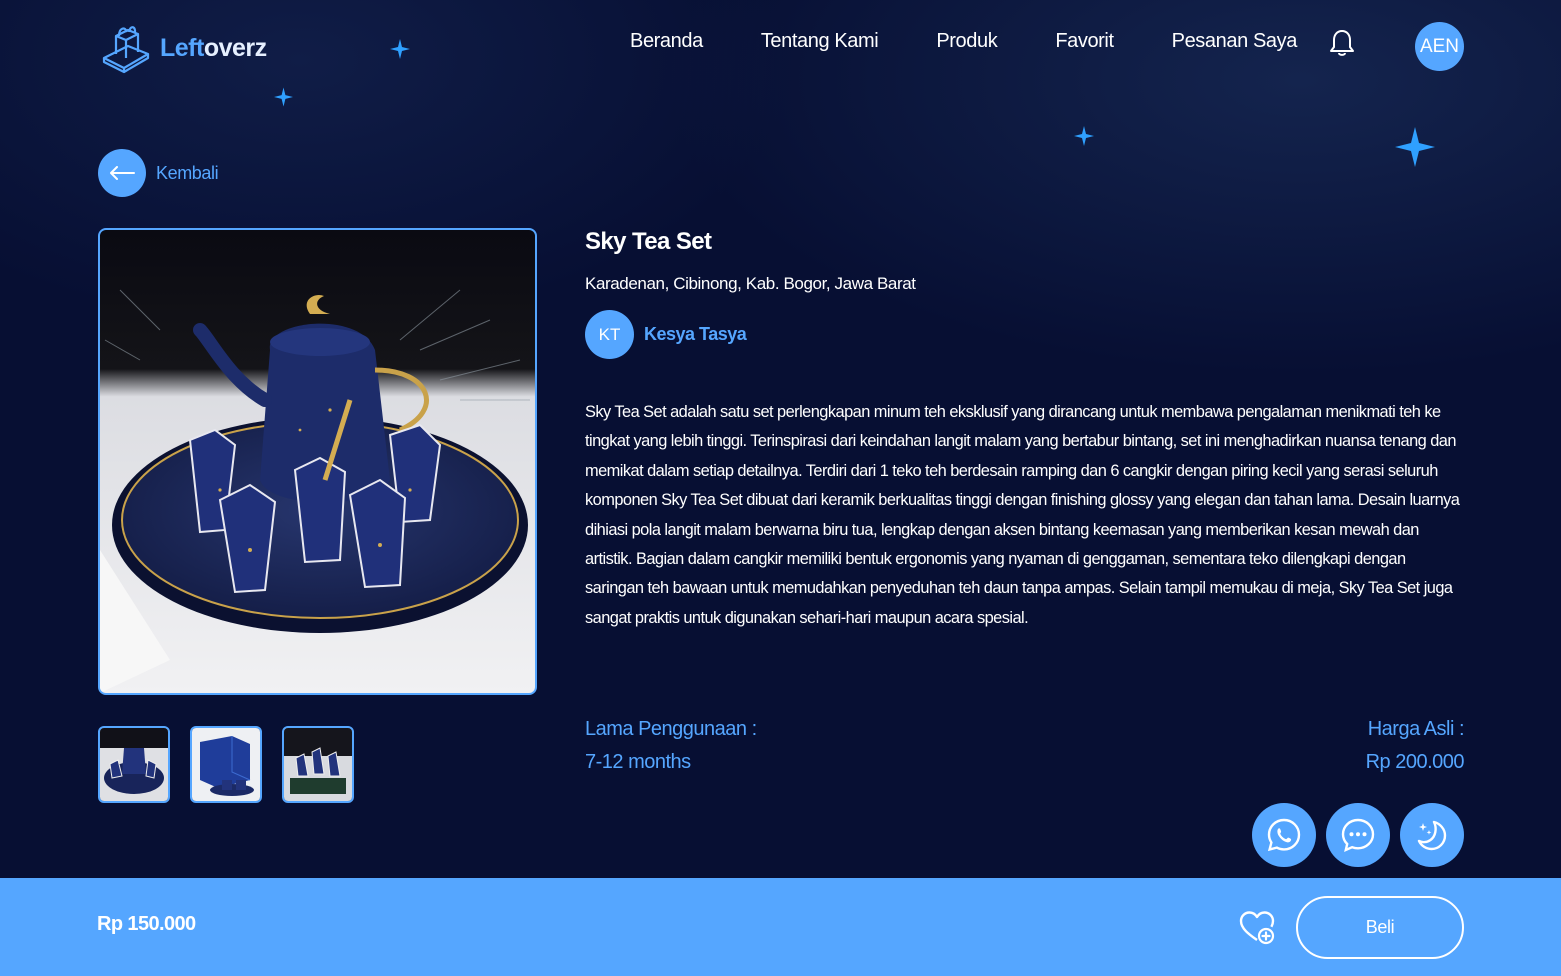  Describe the element at coordinates (966, 41) in the screenshot. I see `nav-item-produk: Produk` at that location.